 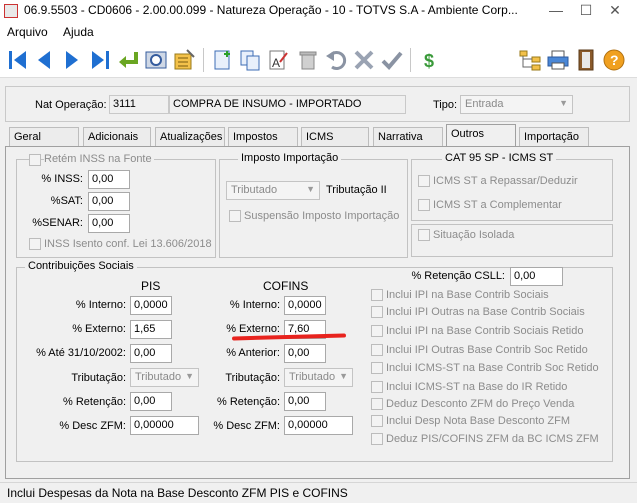 I want to click on new-record-icon, so click(x=222, y=60).